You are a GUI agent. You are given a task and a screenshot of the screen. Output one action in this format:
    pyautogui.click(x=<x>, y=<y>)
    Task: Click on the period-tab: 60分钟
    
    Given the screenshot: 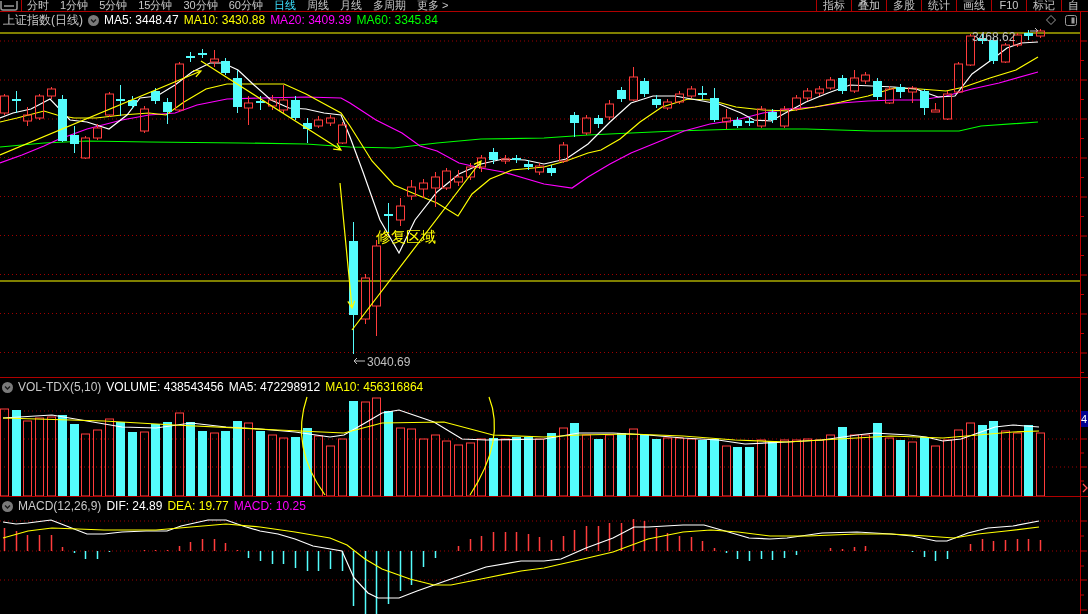 What is the action you would take?
    pyautogui.click(x=245, y=5)
    